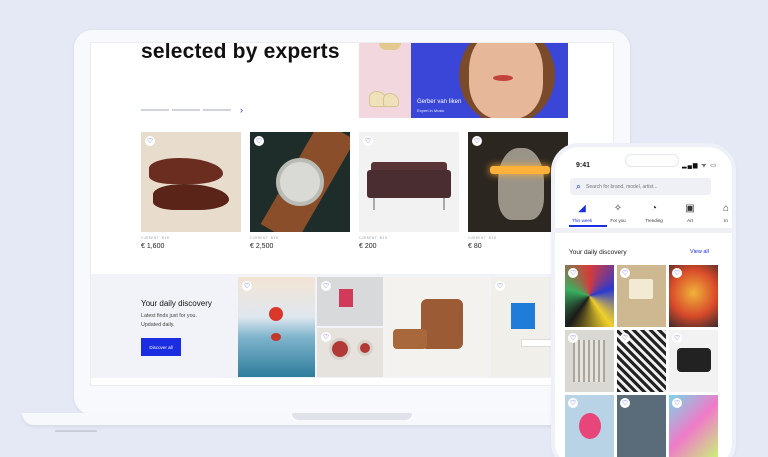 This screenshot has width=768, height=457. I want to click on sofa-leg, so click(374, 204).